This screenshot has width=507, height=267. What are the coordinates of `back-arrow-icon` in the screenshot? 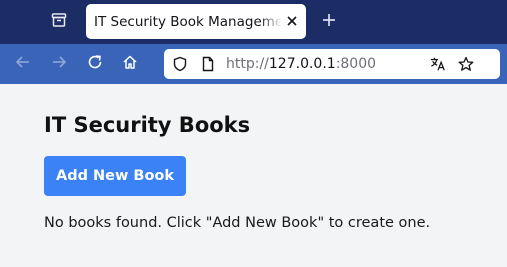 It's located at (23, 64).